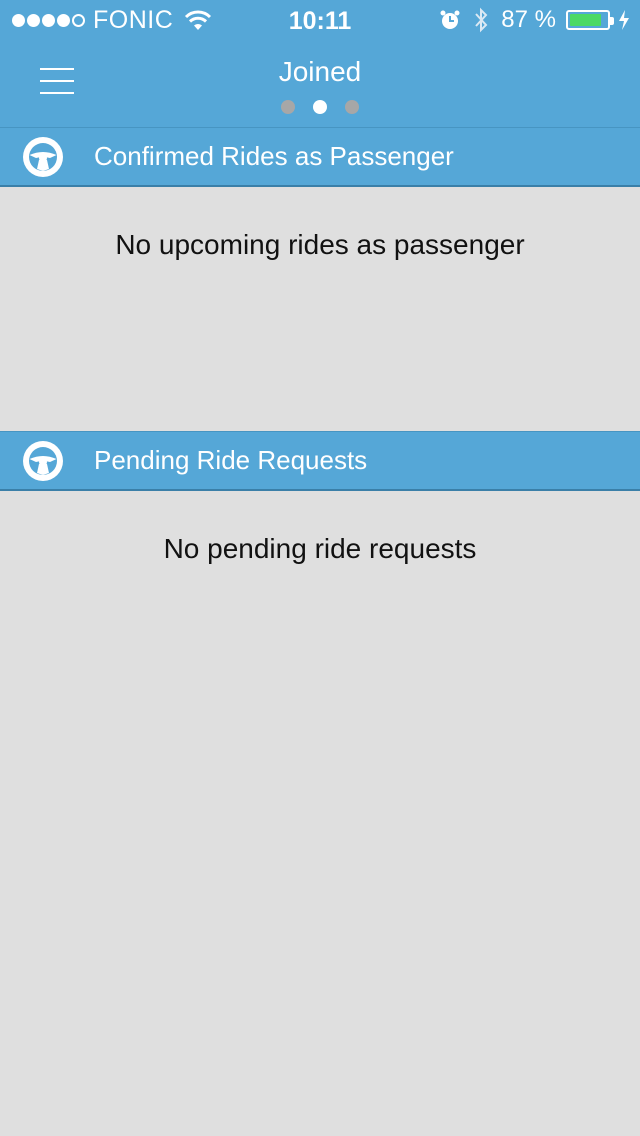  What do you see at coordinates (481, 20) in the screenshot?
I see `bluetooth-icon` at bounding box center [481, 20].